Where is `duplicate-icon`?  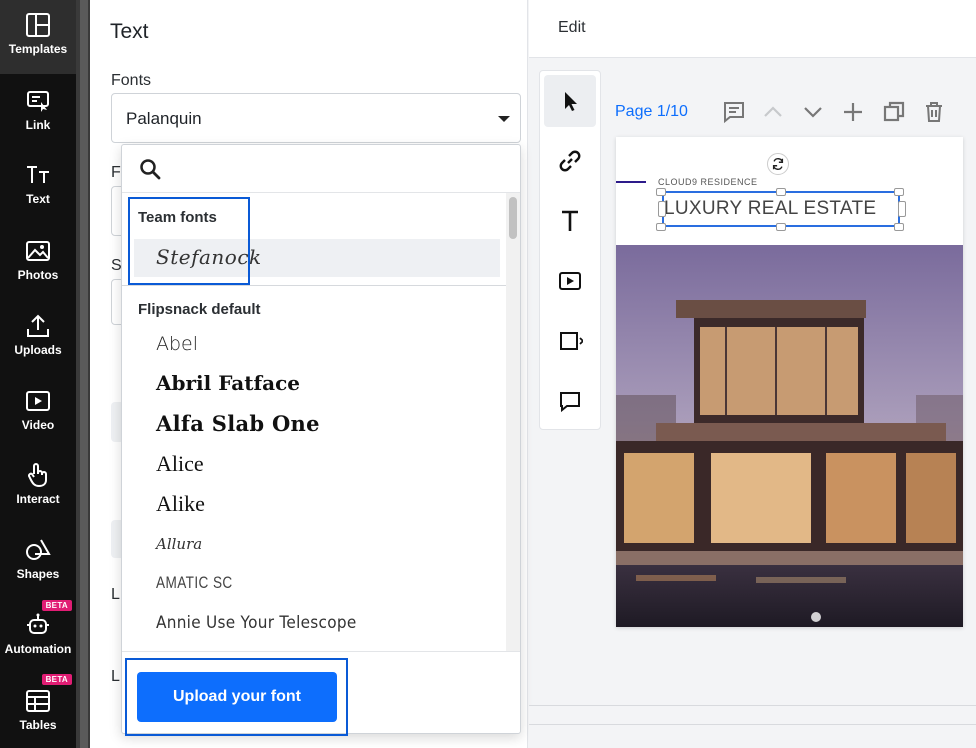 duplicate-icon is located at coordinates (894, 112).